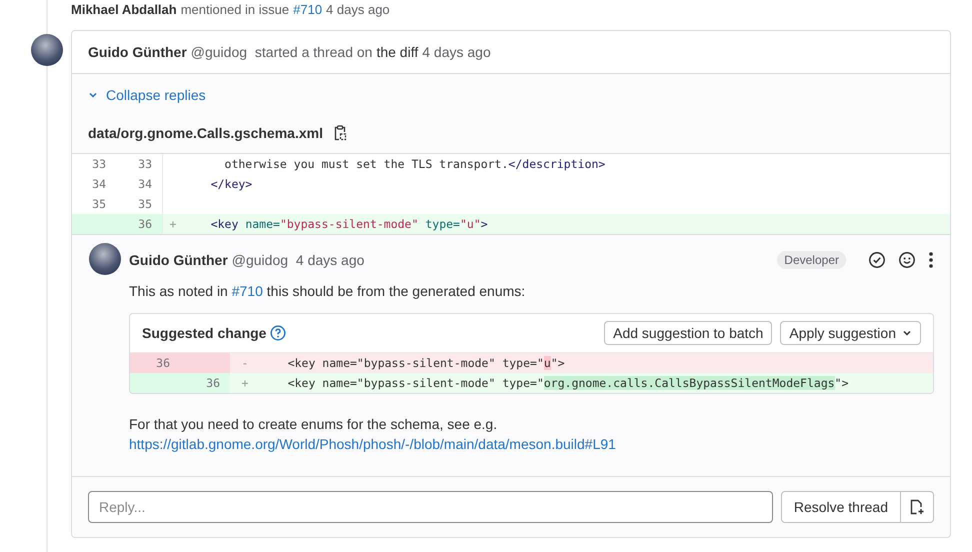 This screenshot has height=552, width=972. What do you see at coordinates (231, 184) in the screenshot?
I see `code-line: </key>` at bounding box center [231, 184].